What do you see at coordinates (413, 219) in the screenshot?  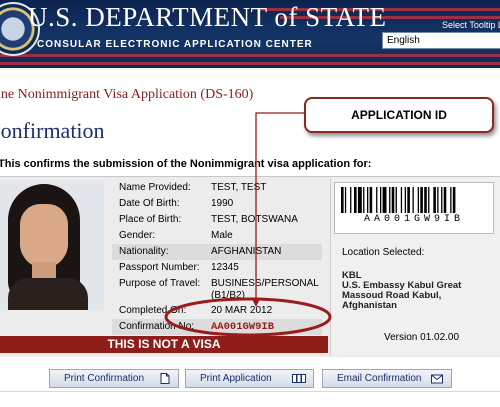 I see `barcode-text: AA001GW9IB` at bounding box center [413, 219].